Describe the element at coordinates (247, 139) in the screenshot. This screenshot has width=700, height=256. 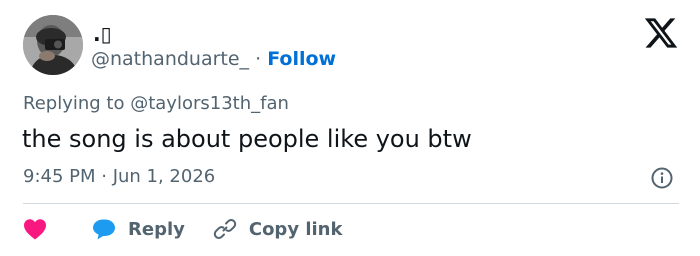
I see `tweet-text: the song is about people like you btw` at that location.